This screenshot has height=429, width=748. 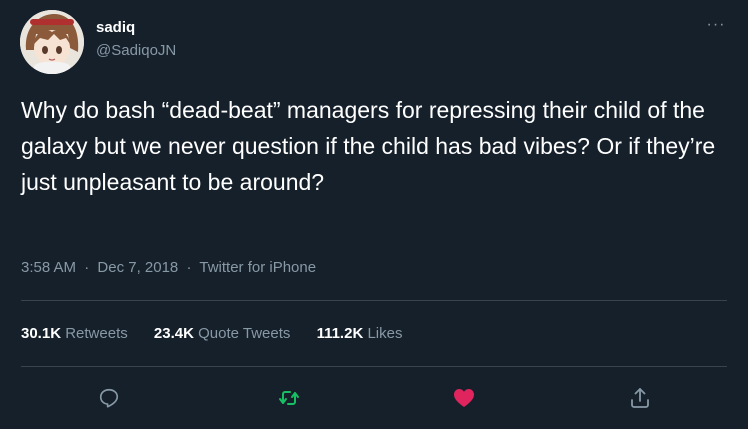 I want to click on tweet-date: Dec 7, 2018, so click(x=137, y=267).